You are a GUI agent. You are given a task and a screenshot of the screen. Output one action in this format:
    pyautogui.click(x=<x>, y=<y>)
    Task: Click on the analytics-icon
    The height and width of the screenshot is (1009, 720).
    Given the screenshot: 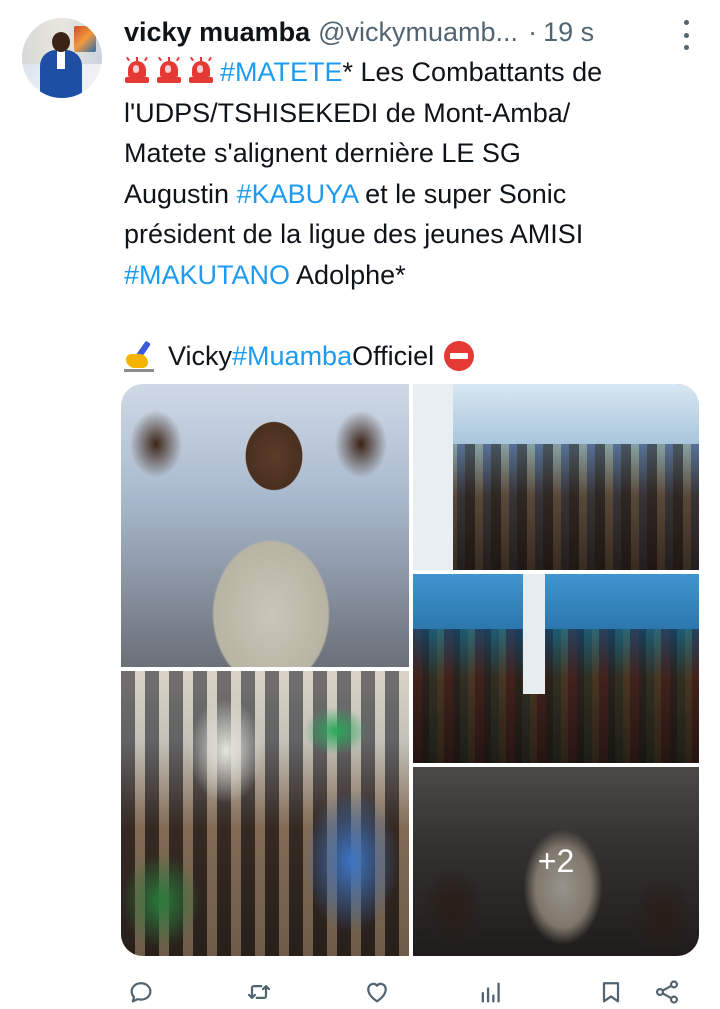 What is the action you would take?
    pyautogui.click(x=490, y=992)
    